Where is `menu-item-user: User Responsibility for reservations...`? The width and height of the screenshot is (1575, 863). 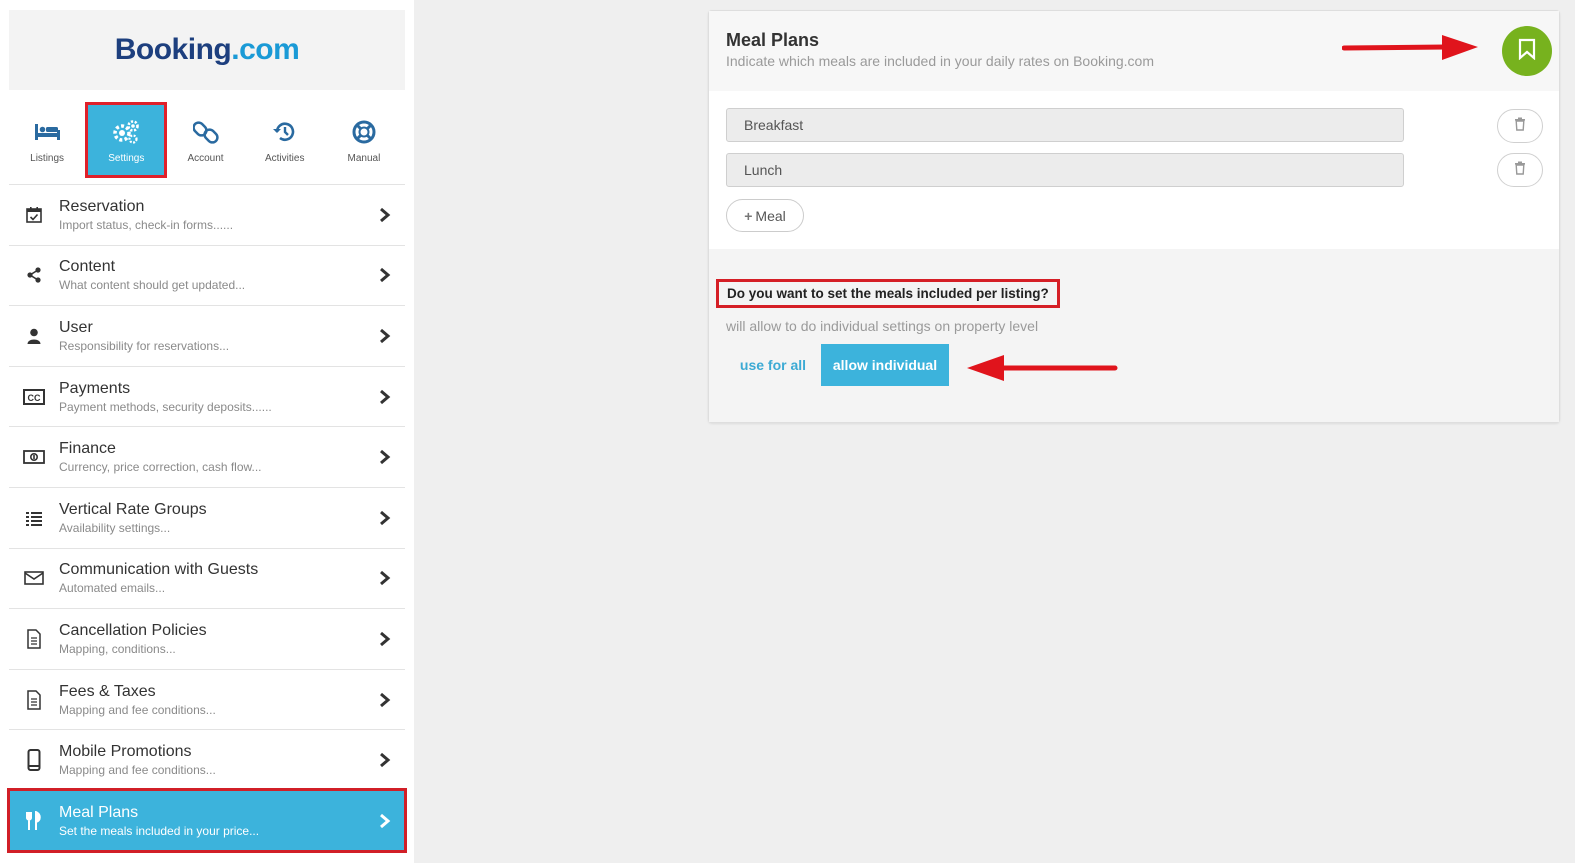
menu-item-user: User Responsibility for reservations... is located at coordinates (207, 335).